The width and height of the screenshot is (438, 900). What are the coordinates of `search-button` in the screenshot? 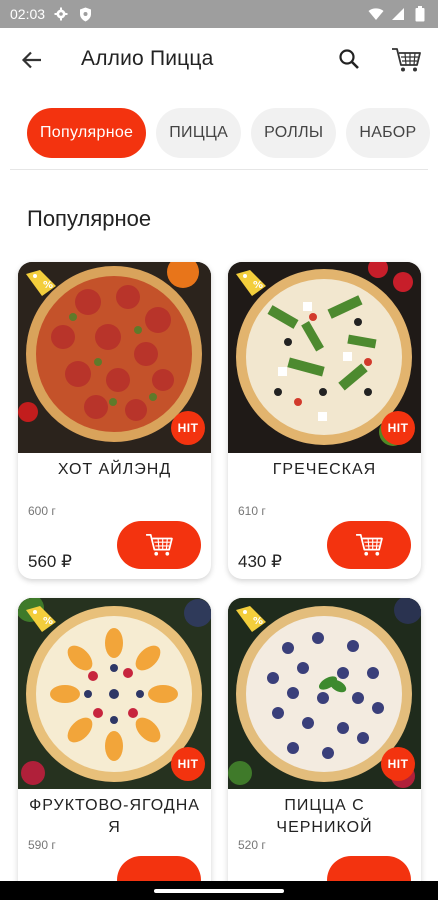 It's located at (349, 59).